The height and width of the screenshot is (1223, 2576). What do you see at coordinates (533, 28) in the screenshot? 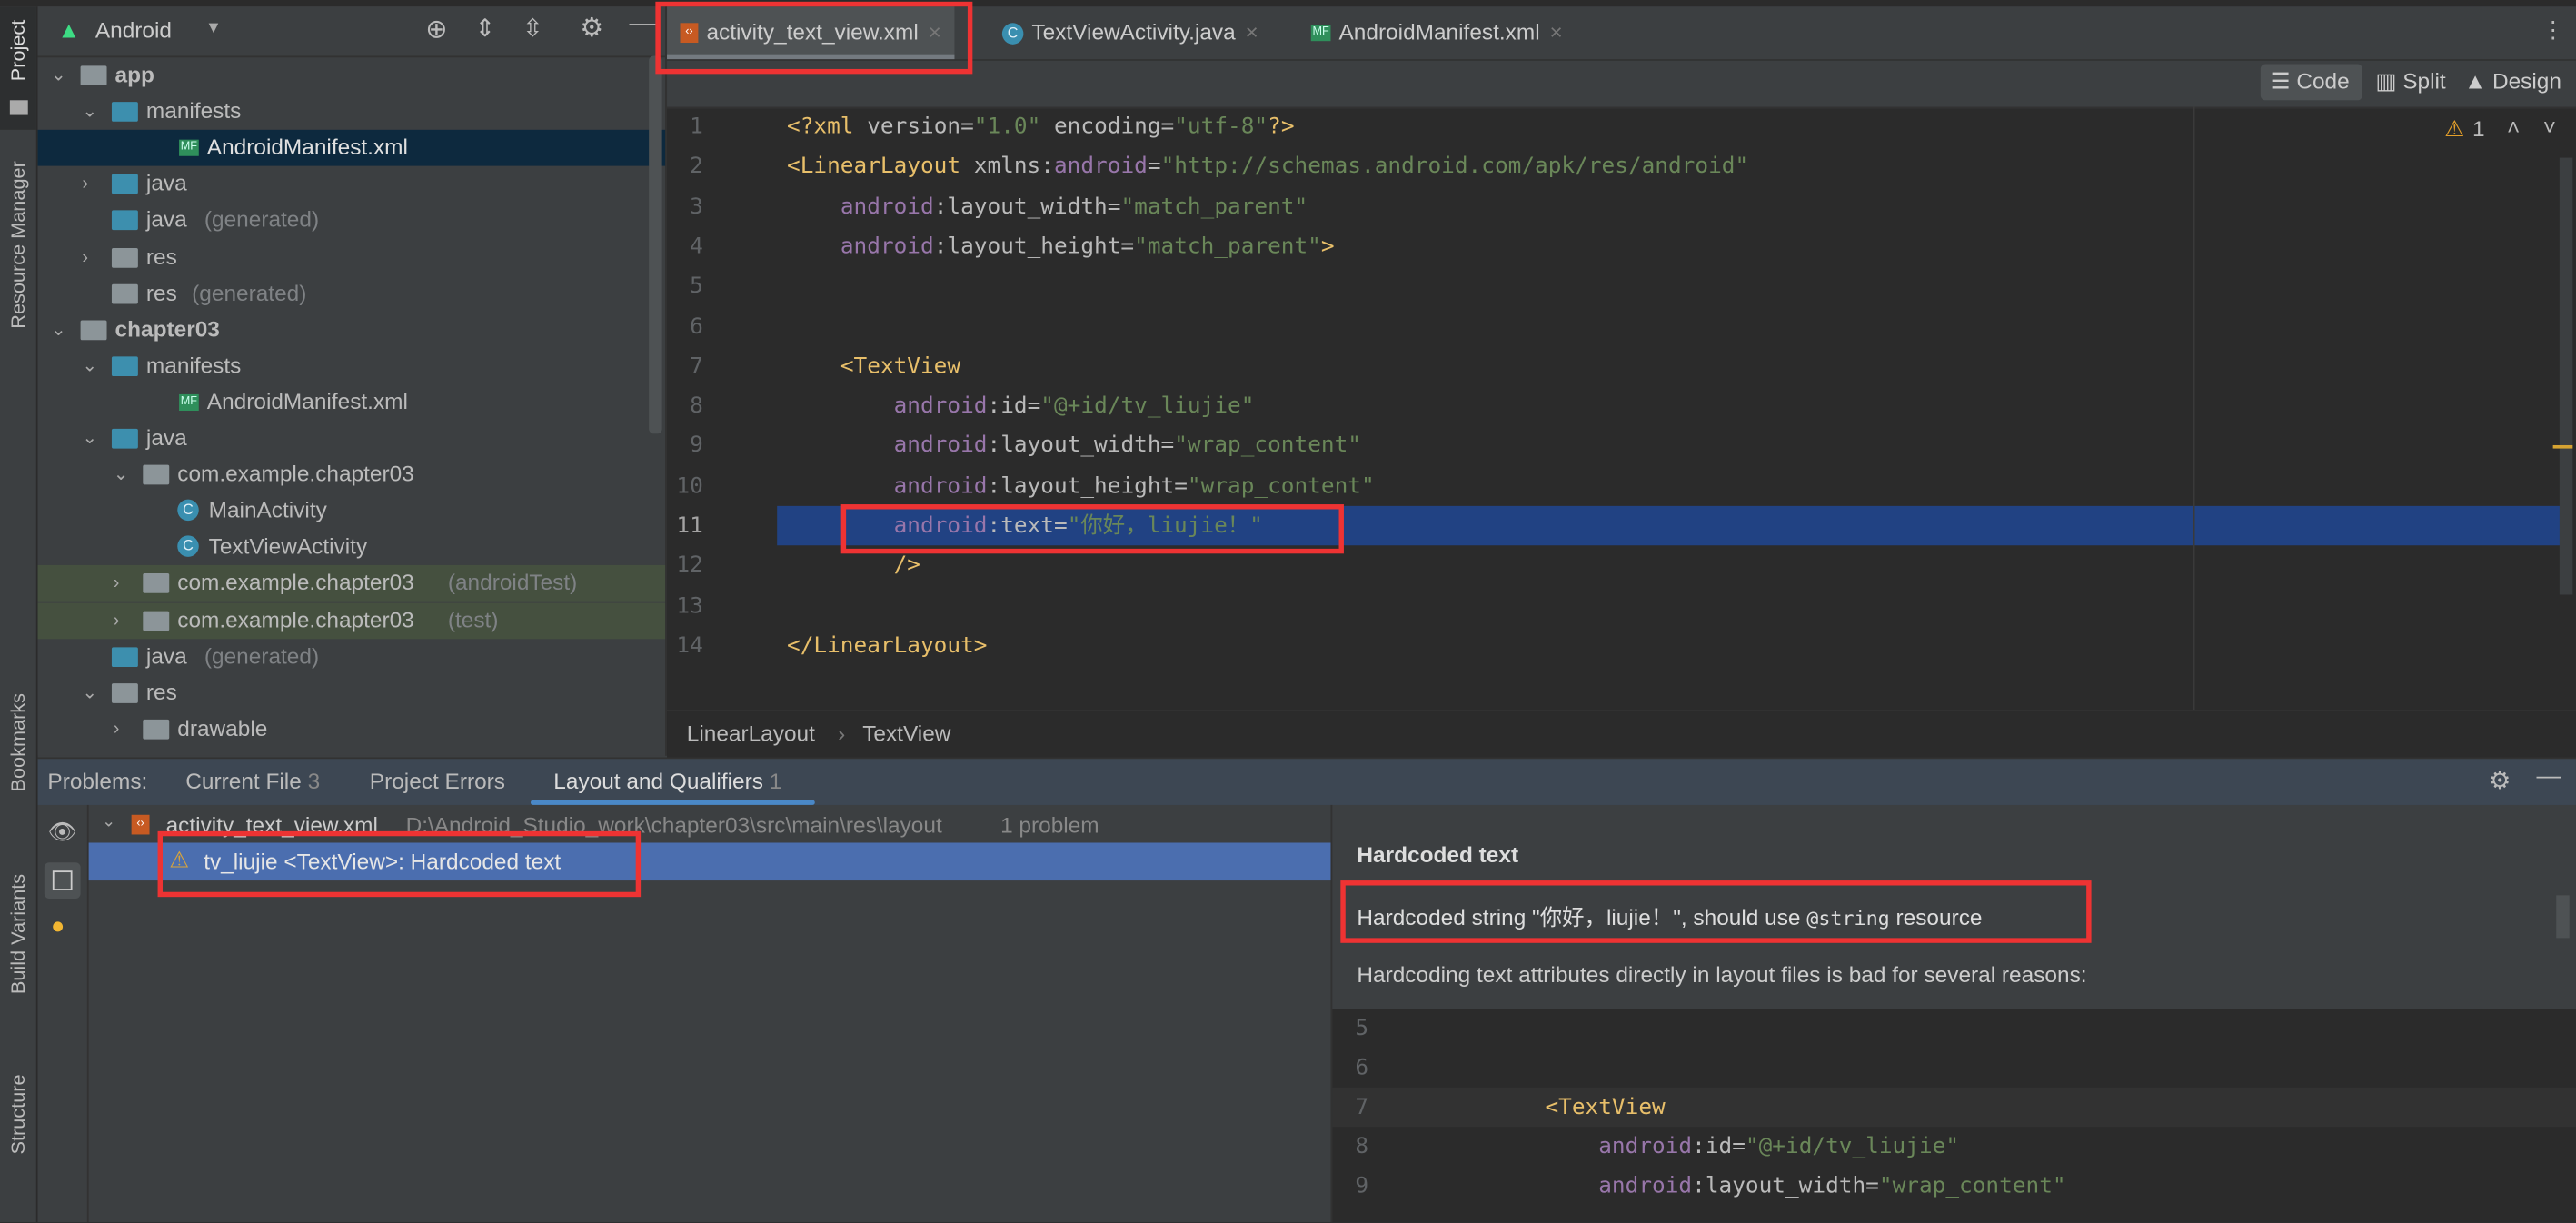
I see `collapse-all-icon: ⇳` at bounding box center [533, 28].